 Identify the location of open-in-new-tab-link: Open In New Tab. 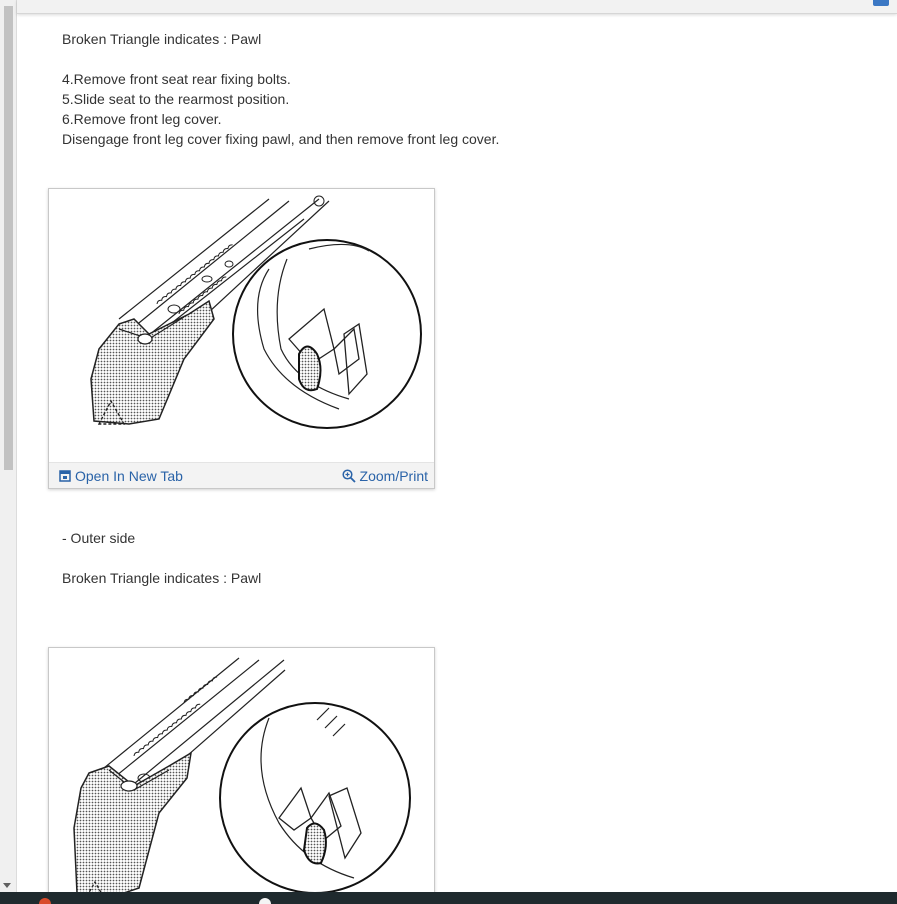
(121, 476).